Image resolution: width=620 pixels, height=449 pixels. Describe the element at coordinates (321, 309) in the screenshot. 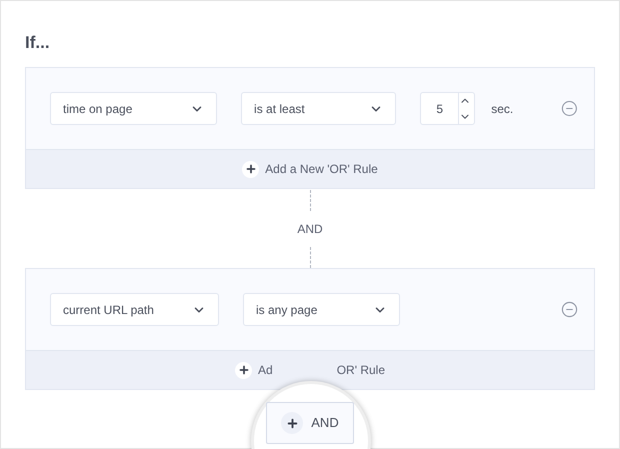

I see `dropdown: is any page` at that location.